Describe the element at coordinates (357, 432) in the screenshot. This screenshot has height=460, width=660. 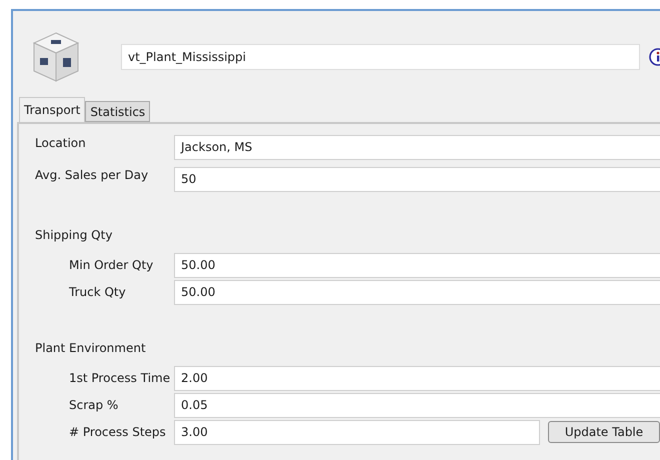
I see `input-field: 3.00` at that location.